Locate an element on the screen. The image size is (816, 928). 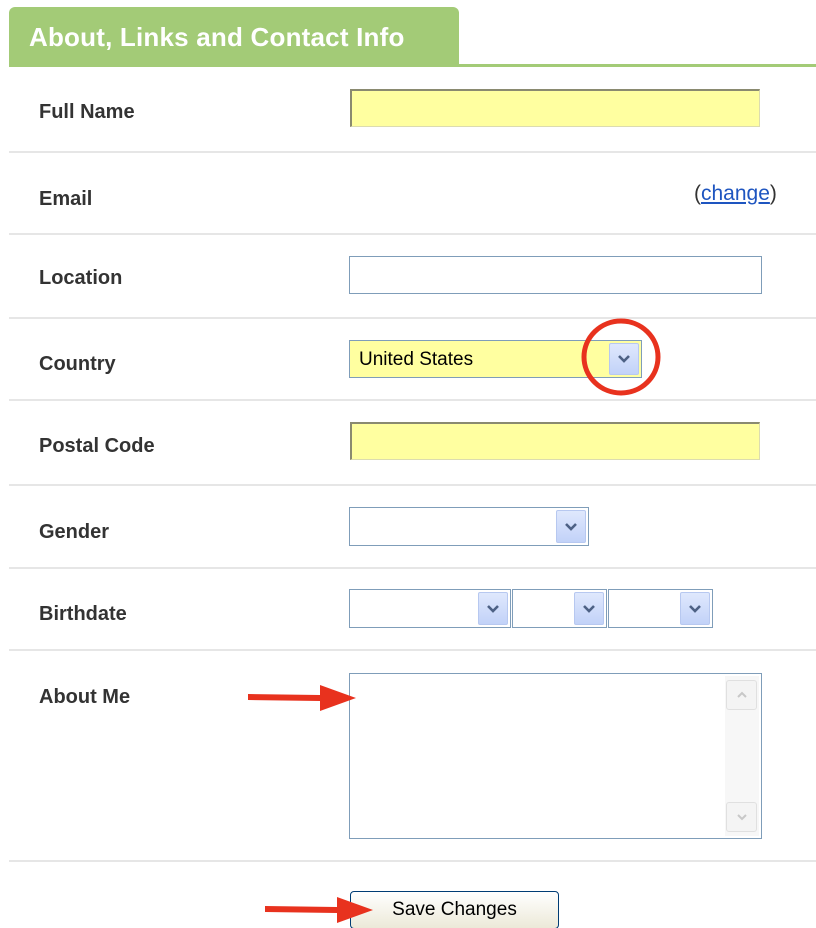
birth-day-dropdown-button is located at coordinates (589, 608).